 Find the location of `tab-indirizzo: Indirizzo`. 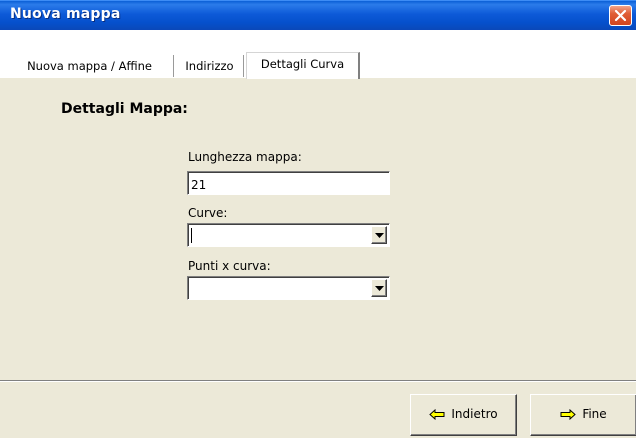

tab-indirizzo: Indirizzo is located at coordinates (210, 66).